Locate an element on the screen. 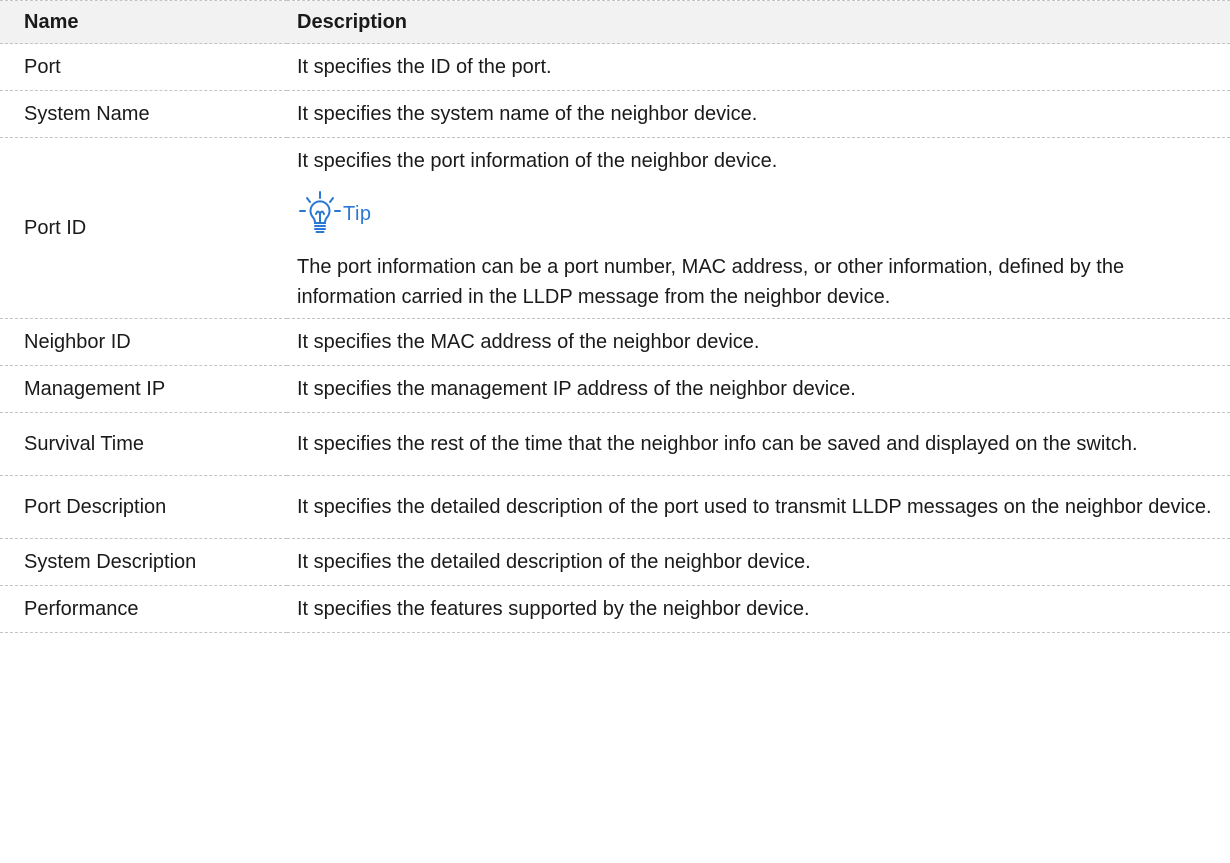 This screenshot has width=1230, height=863. row-name: Port is located at coordinates (143, 67).